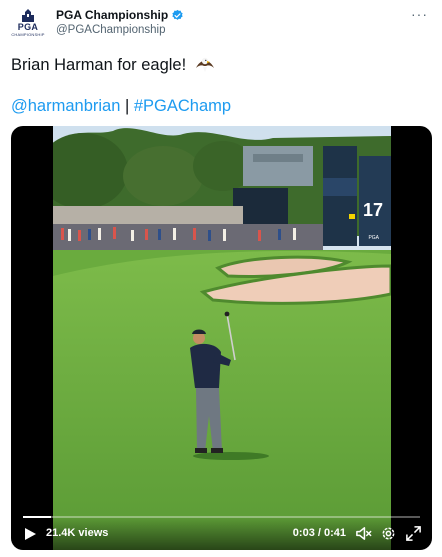 This screenshot has height=557, width=442. I want to click on mention-link: @harmanbrian, so click(65, 106).